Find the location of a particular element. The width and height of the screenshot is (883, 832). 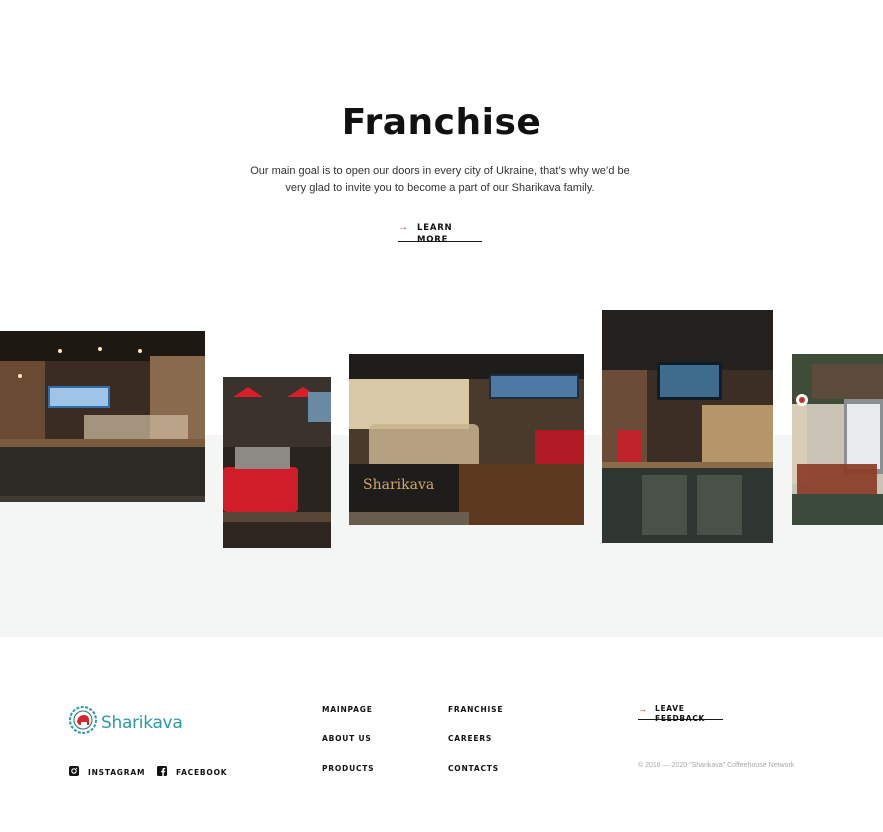

photo-street-terrace is located at coordinates (837, 439).